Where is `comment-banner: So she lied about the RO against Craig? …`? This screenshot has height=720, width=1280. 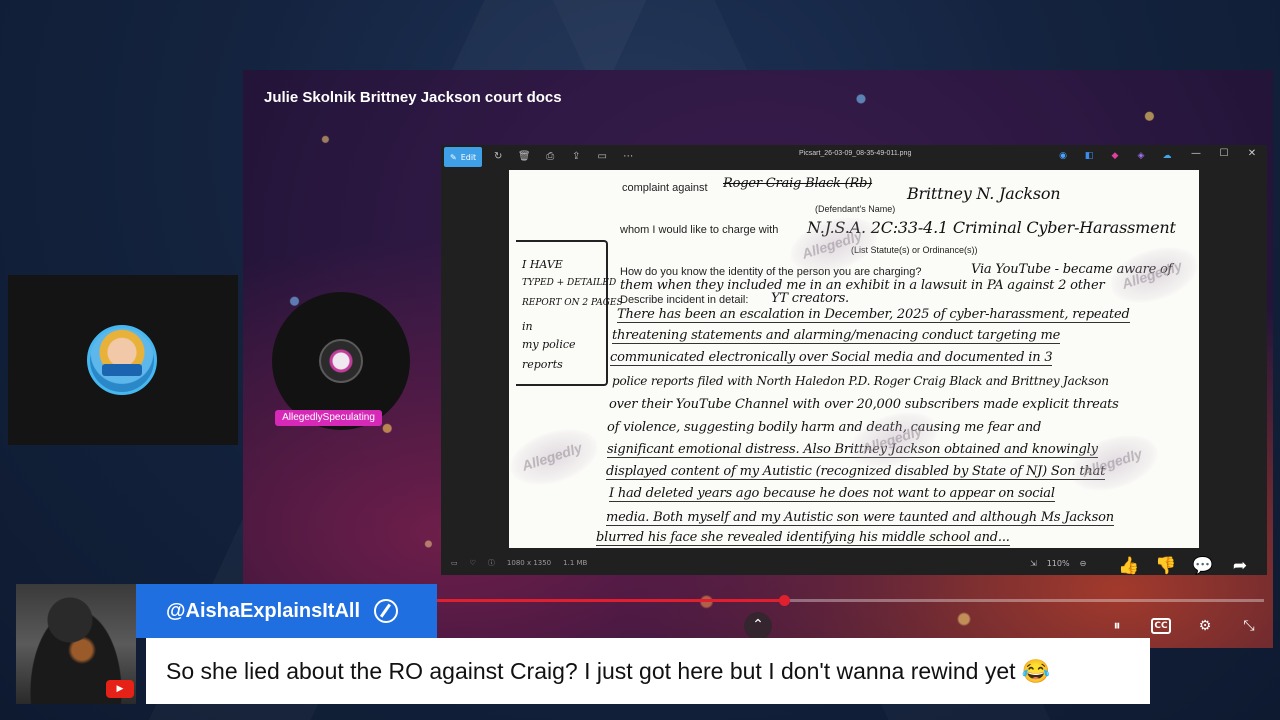
comment-banner: So she lied about the RO against Craig? … is located at coordinates (648, 671).